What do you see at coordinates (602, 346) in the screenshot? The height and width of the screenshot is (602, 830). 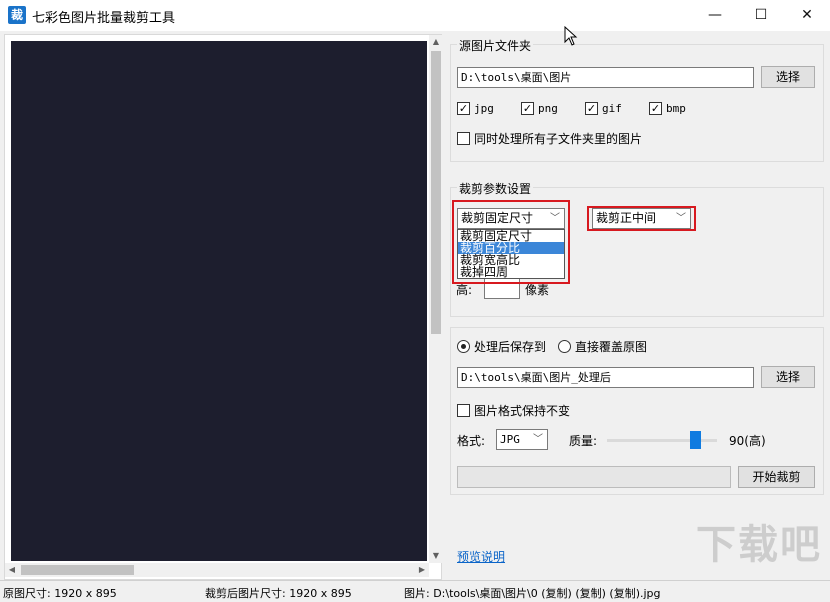 I see `overwrite-radio: 直接覆盖原图` at bounding box center [602, 346].